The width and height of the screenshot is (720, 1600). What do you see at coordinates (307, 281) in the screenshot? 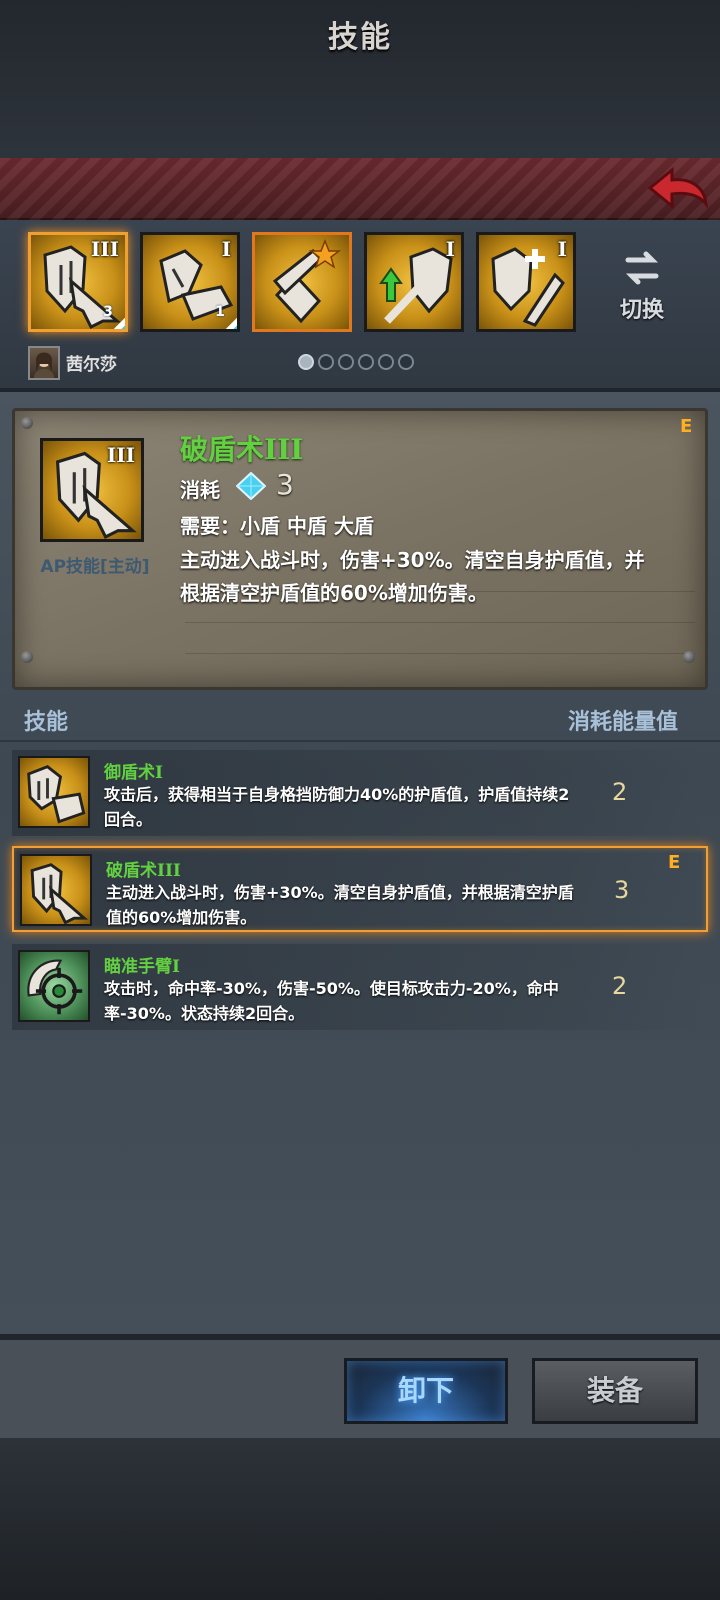
I see `shield-bash-icon` at bounding box center [307, 281].